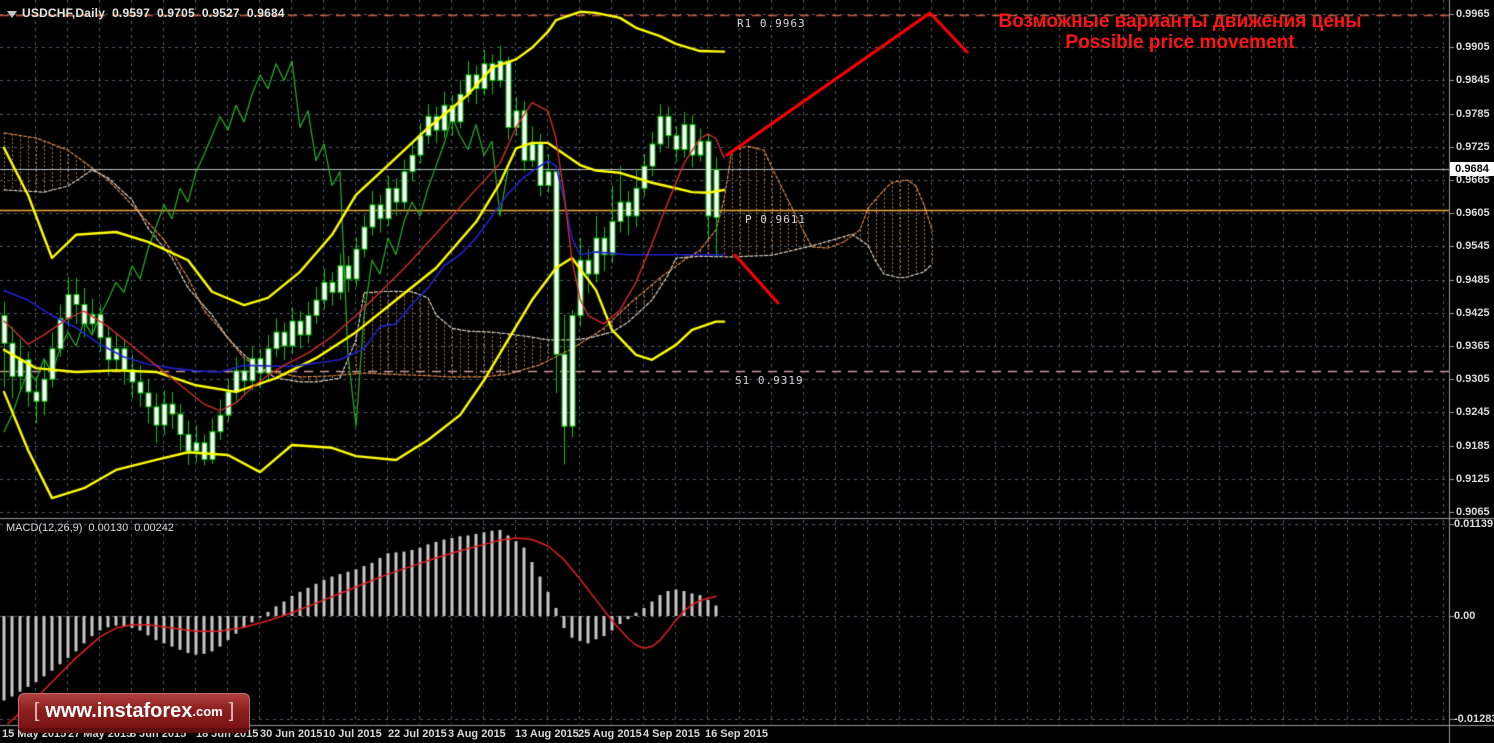  What do you see at coordinates (1473, 14) in the screenshot?
I see `price-axis-label: 0.9965` at bounding box center [1473, 14].